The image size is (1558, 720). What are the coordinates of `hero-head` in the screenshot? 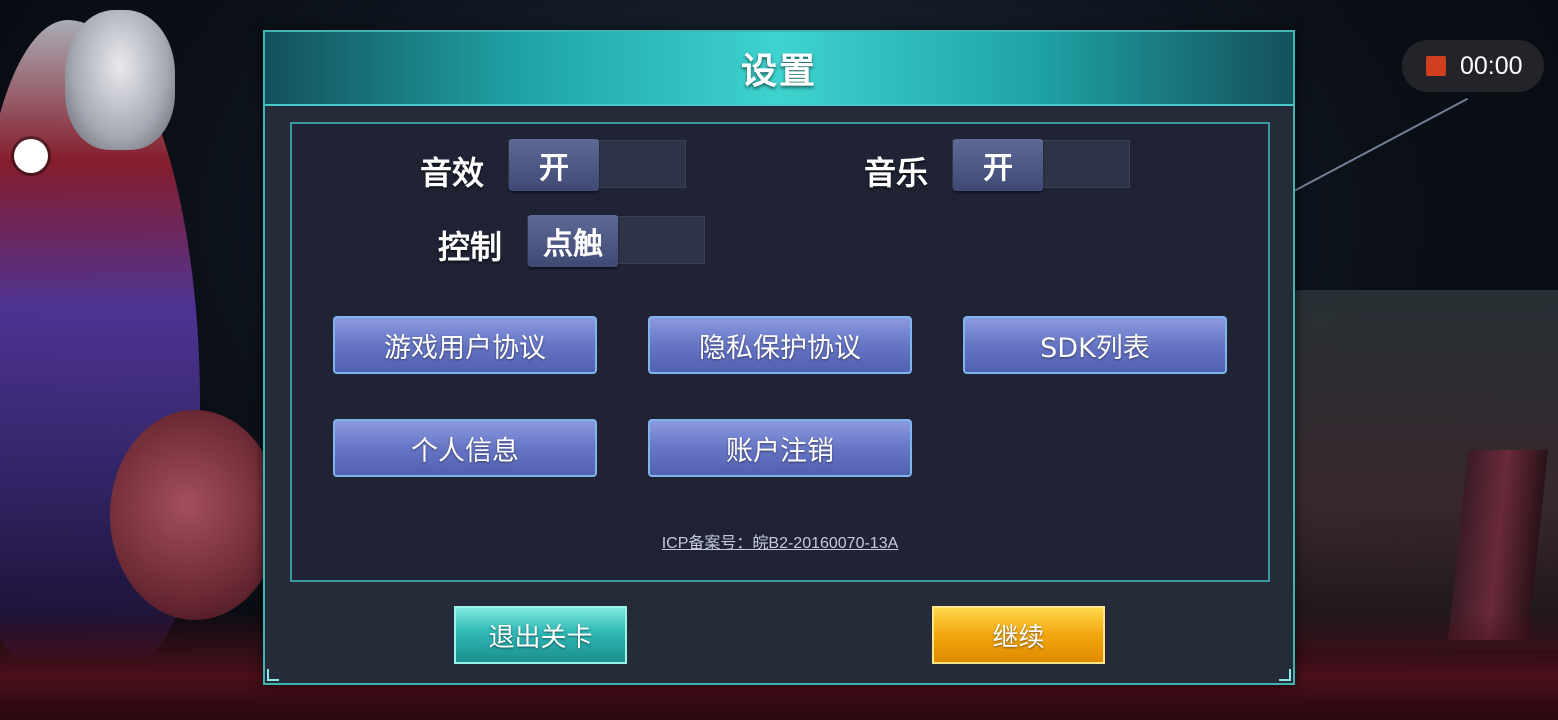 It's located at (120, 80).